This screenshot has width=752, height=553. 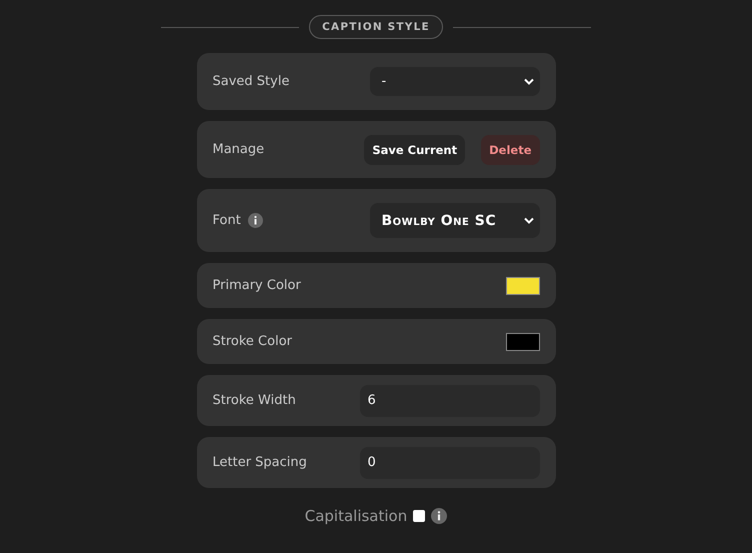 I want to click on dropdown-value: -, so click(x=384, y=81).